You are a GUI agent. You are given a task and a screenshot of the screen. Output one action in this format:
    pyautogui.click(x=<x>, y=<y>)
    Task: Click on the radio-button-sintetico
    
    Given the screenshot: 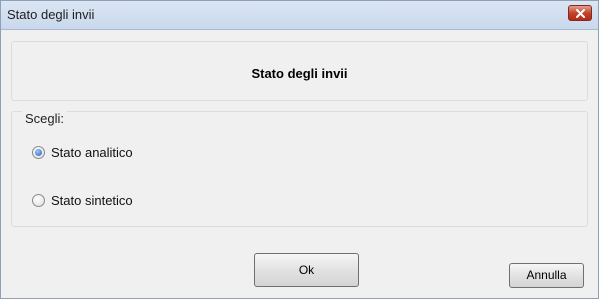 What is the action you would take?
    pyautogui.click(x=38, y=200)
    